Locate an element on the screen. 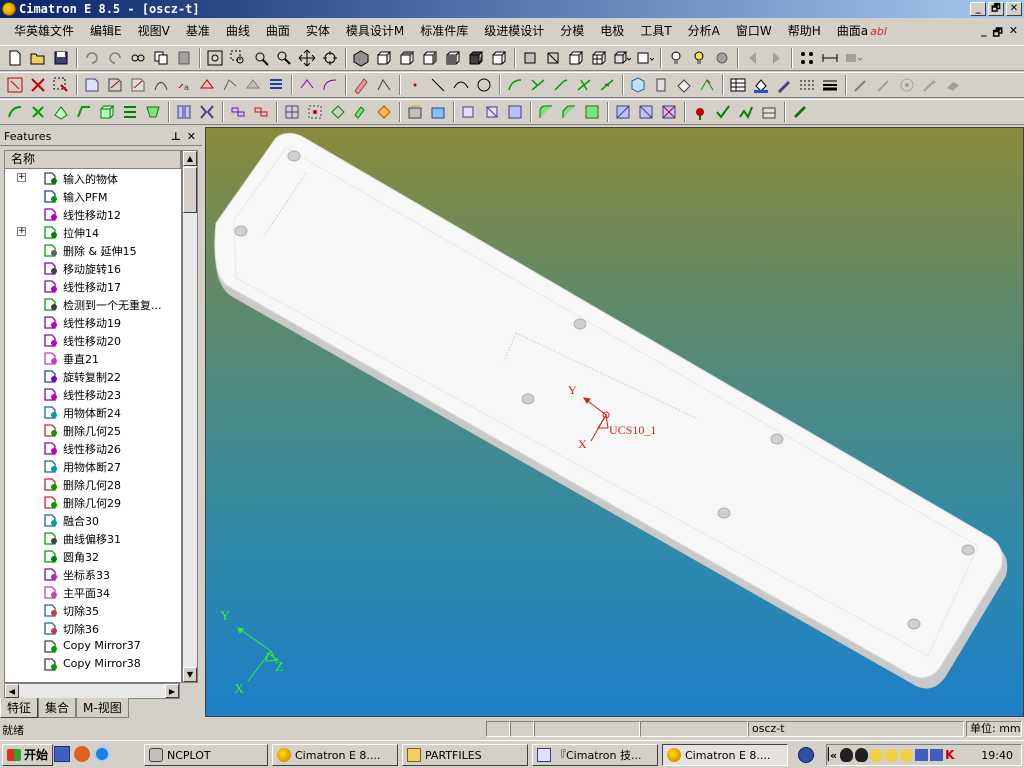 The image size is (1024, 768). pencil-icon is located at coordinates (884, 85).